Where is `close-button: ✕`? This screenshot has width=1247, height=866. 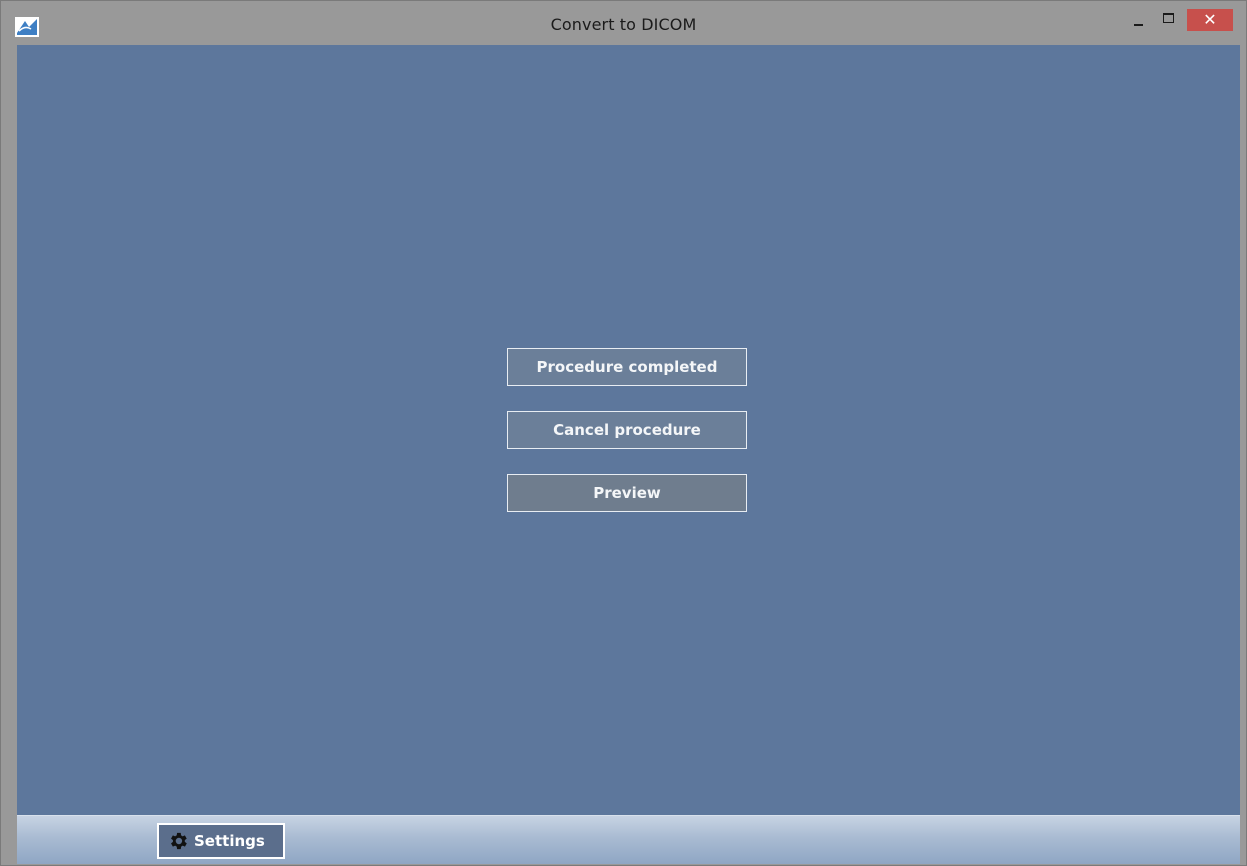 close-button: ✕ is located at coordinates (1210, 20).